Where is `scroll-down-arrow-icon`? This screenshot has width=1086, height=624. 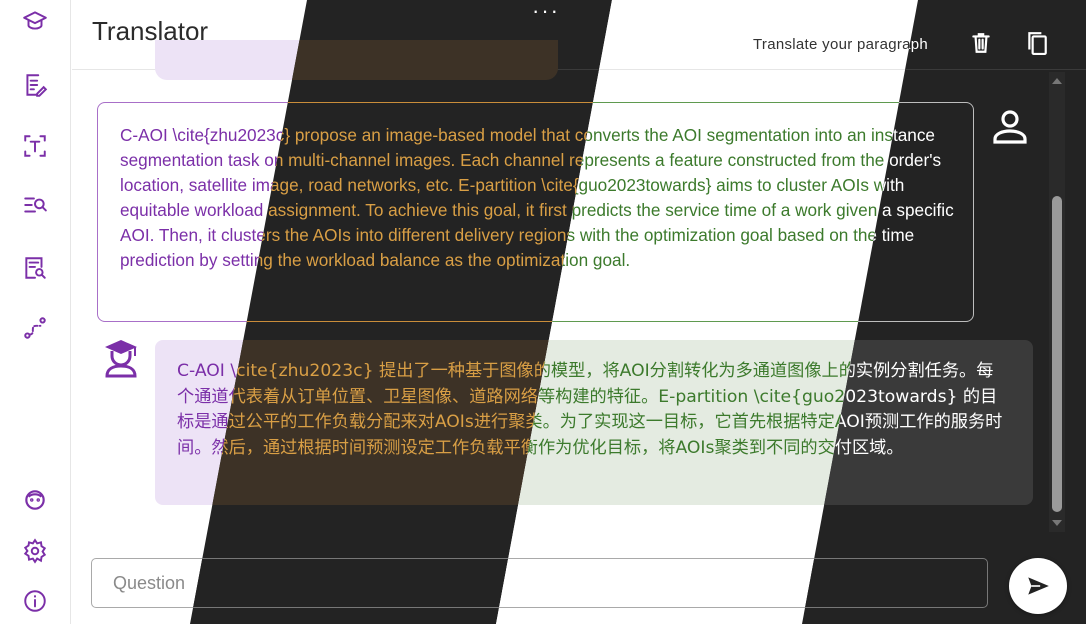 scroll-down-arrow-icon is located at coordinates (1057, 523).